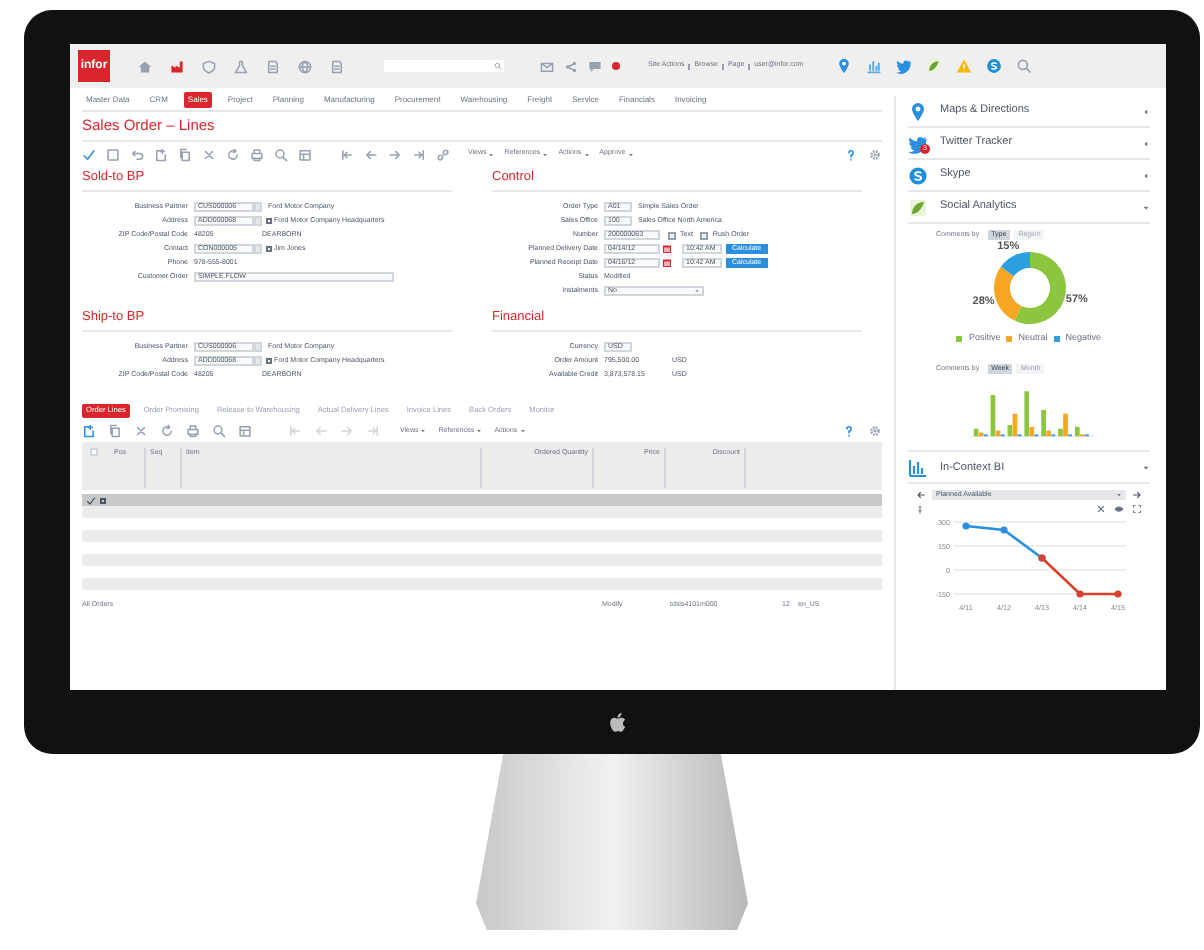 This screenshot has height=950, width=1204. Describe the element at coordinates (103, 500) in the screenshot. I see `row-icon` at that location.